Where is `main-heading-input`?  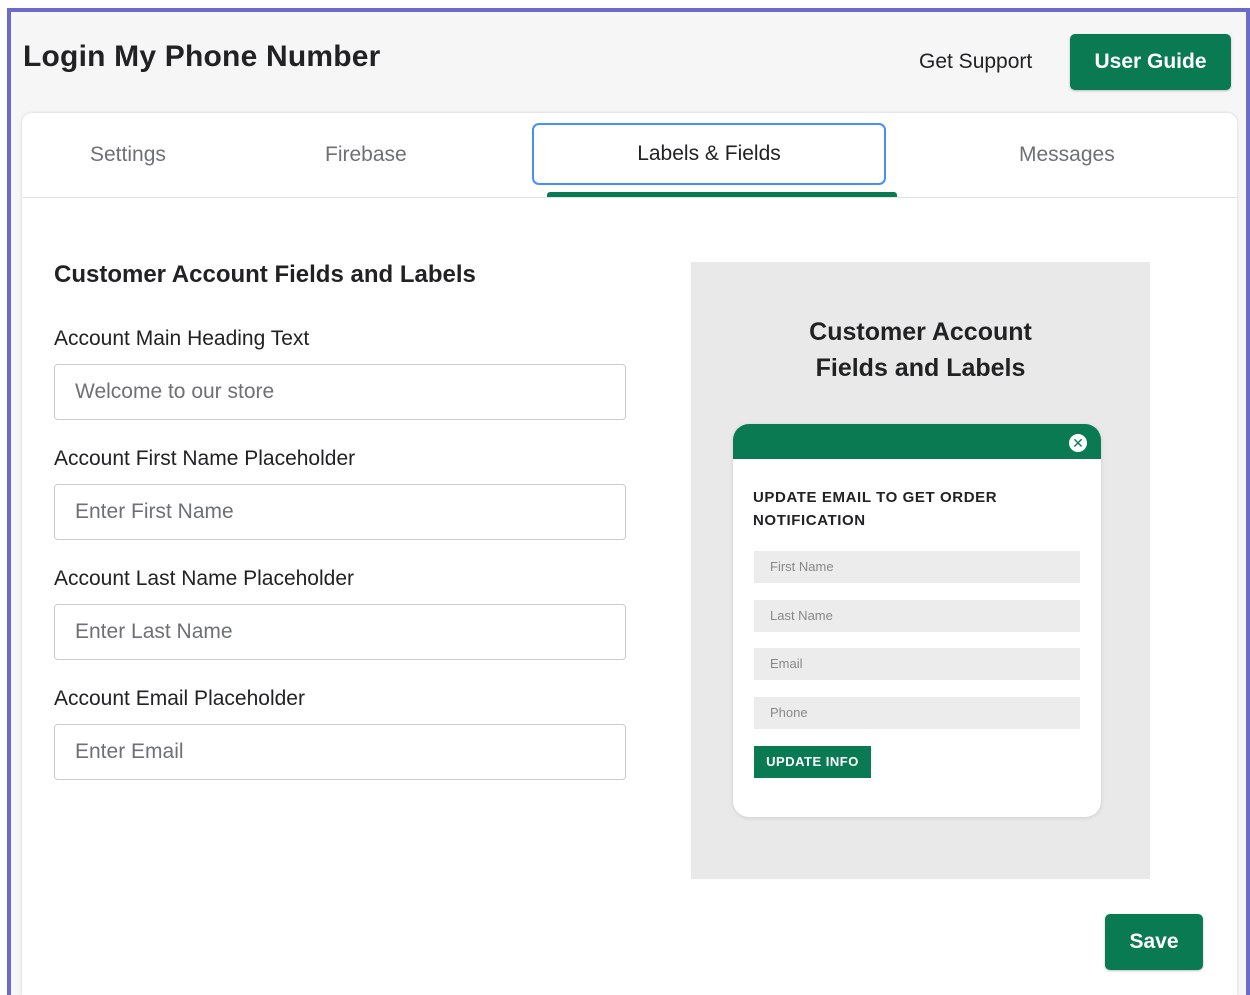 main-heading-input is located at coordinates (340, 392).